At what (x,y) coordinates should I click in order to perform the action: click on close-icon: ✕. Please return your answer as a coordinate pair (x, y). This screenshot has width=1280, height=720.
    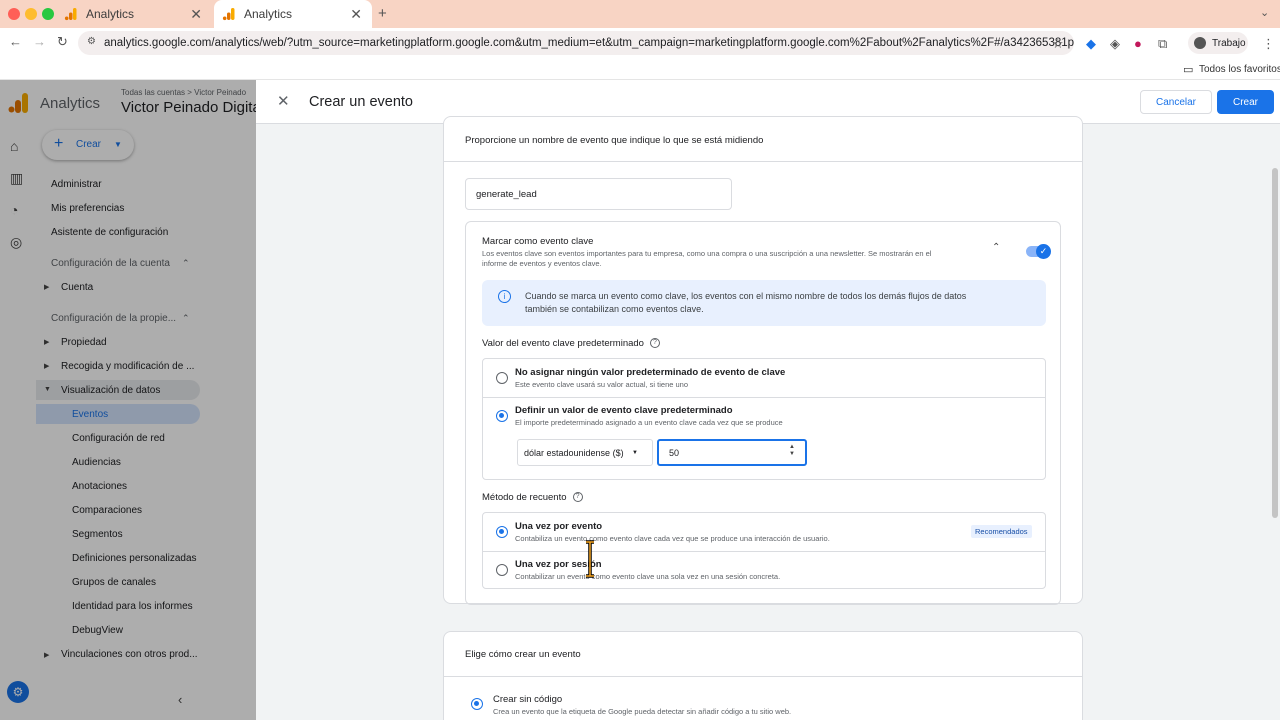
    Looking at the image, I should click on (283, 101).